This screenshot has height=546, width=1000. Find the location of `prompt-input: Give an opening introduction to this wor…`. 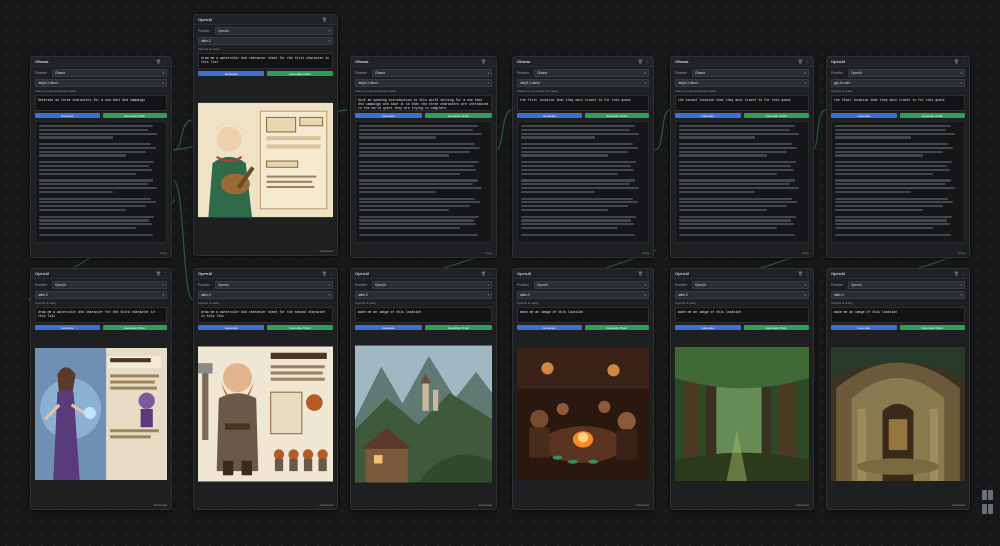

prompt-input: Give an opening introduction to this wor… is located at coordinates (423, 103).